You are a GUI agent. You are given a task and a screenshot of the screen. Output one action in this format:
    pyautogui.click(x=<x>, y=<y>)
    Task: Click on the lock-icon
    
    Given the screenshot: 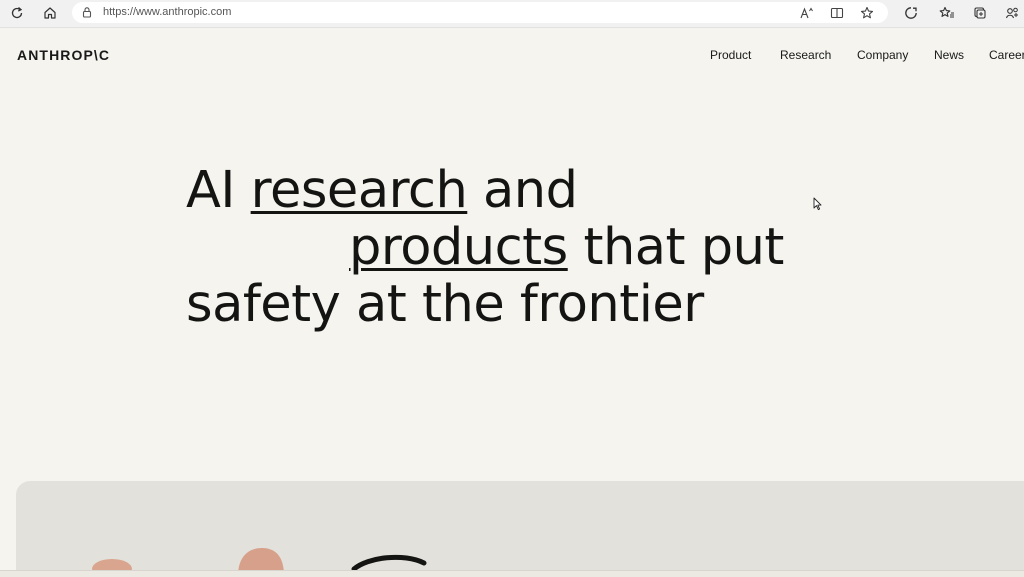 What is the action you would take?
    pyautogui.click(x=87, y=12)
    